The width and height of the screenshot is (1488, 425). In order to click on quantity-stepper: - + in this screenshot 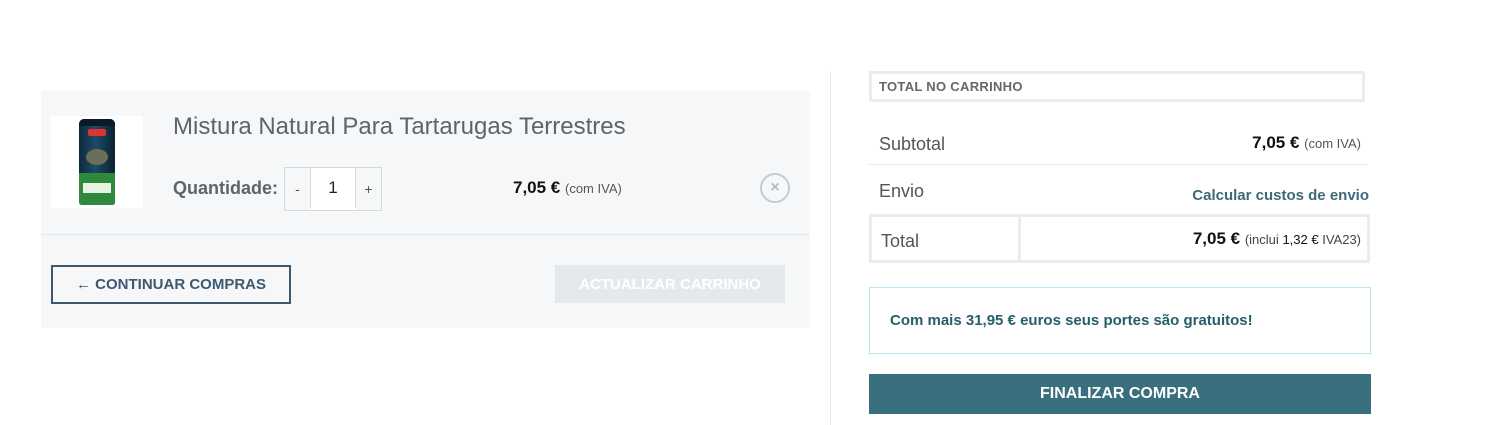, I will do `click(333, 189)`.